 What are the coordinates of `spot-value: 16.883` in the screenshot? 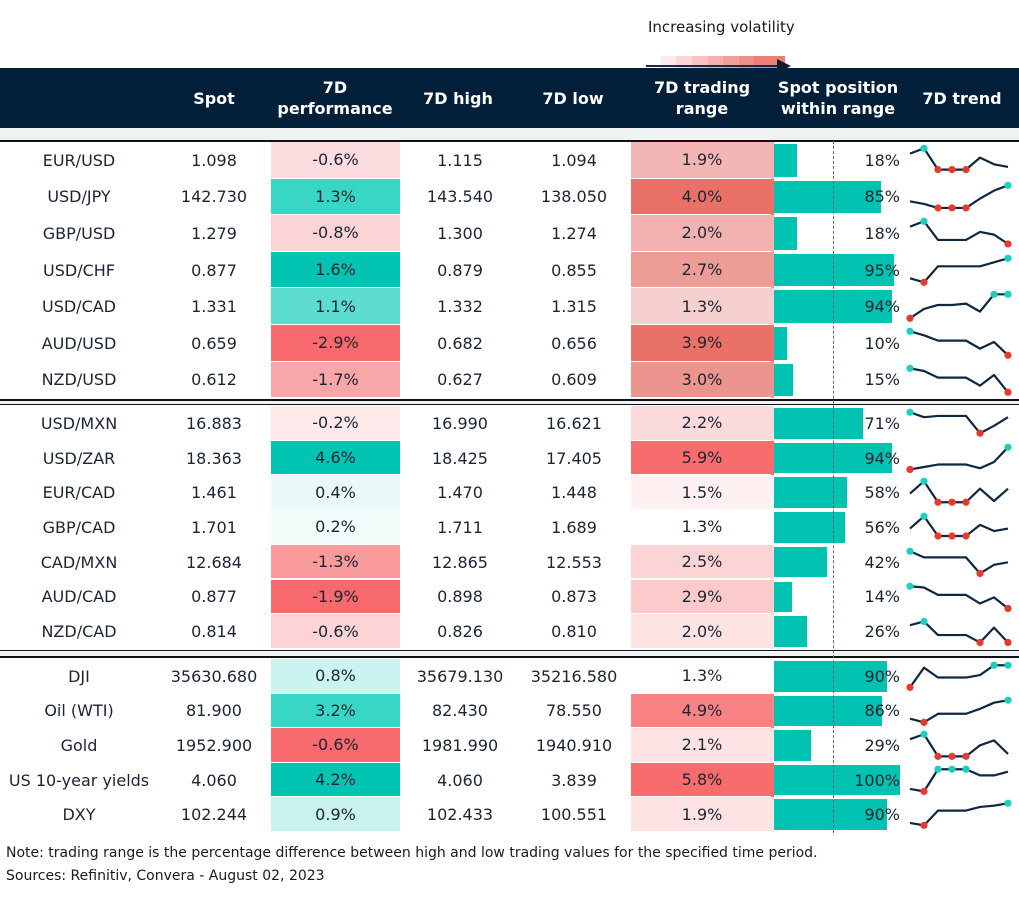 It's located at (214, 423).